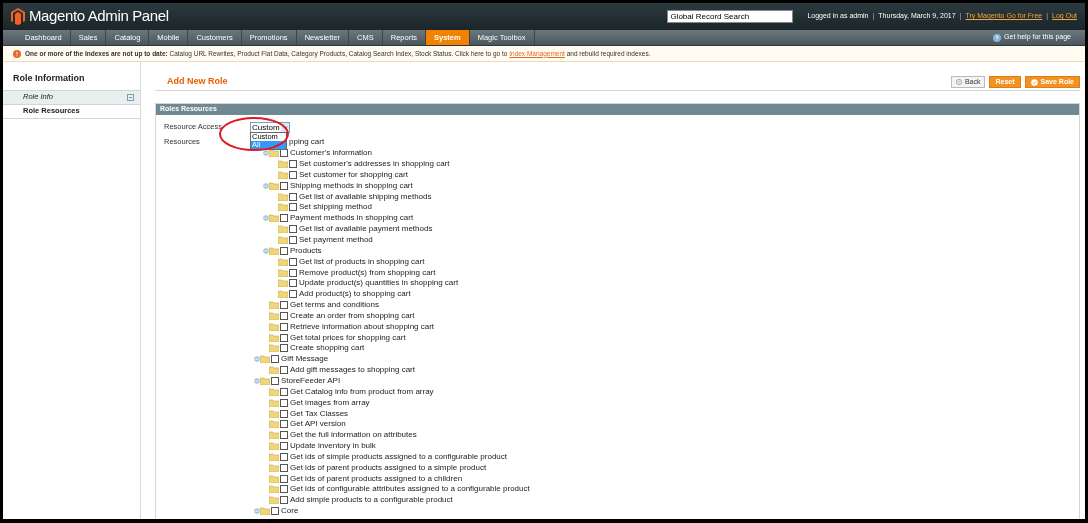  What do you see at coordinates (307, 142) in the screenshot?
I see `tree-label: pping cart` at bounding box center [307, 142].